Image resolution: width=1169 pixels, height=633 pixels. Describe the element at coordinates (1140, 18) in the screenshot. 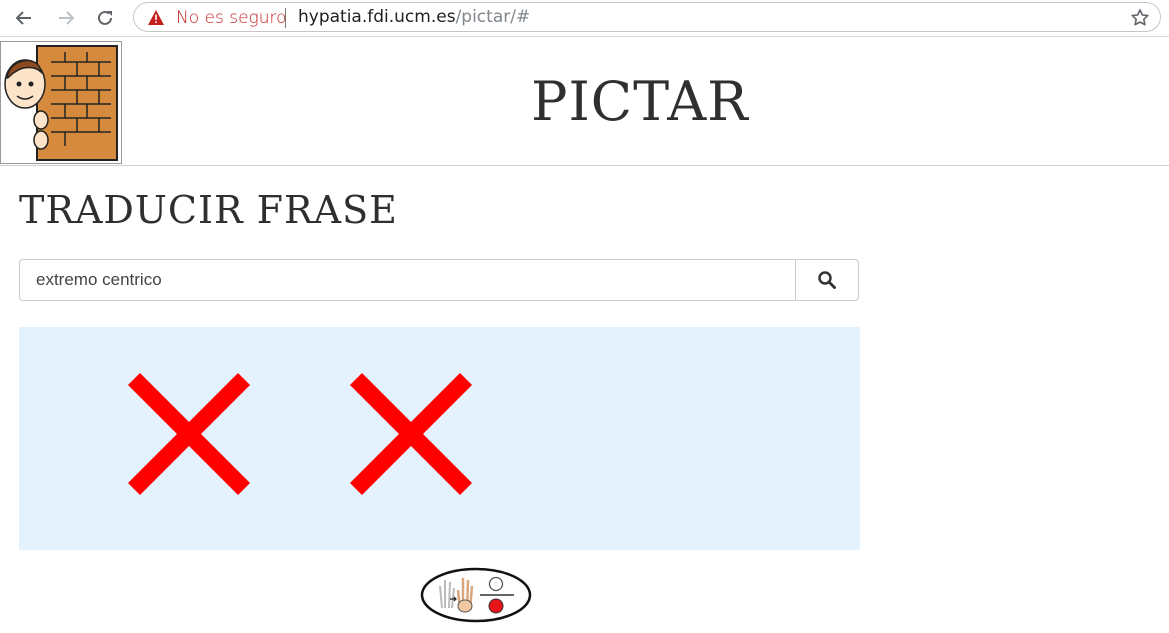

I see `star-icon` at that location.